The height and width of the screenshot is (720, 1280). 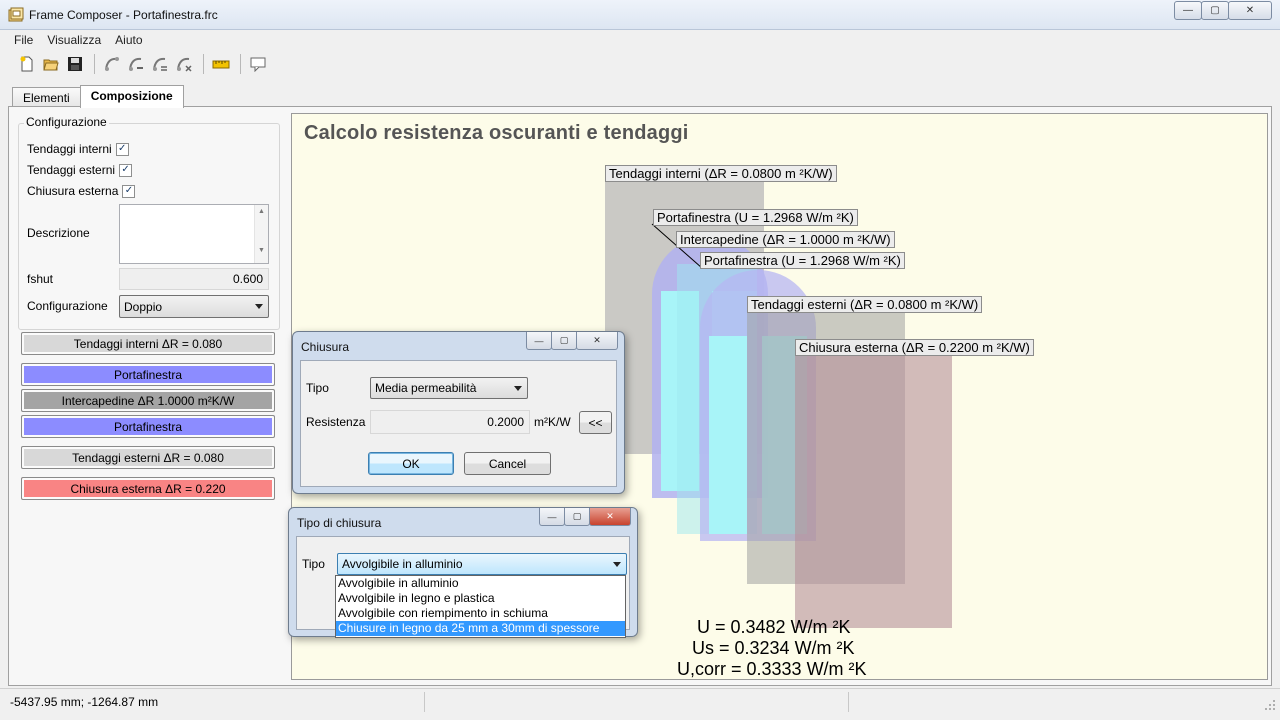 I want to click on portafinestra-2-glass, so click(x=728, y=435).